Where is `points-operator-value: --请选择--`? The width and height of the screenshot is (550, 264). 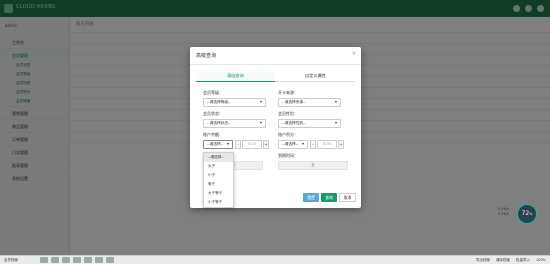 points-operator-value: --请选择-- is located at coordinates (290, 144).